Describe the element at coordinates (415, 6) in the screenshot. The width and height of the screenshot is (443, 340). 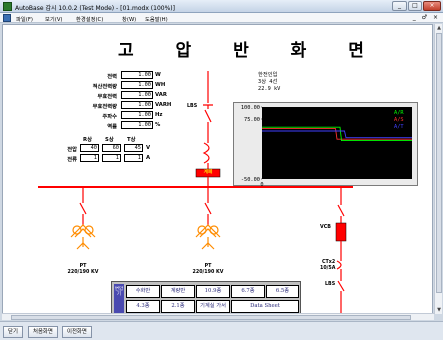
I see `maximize-button: □` at that location.